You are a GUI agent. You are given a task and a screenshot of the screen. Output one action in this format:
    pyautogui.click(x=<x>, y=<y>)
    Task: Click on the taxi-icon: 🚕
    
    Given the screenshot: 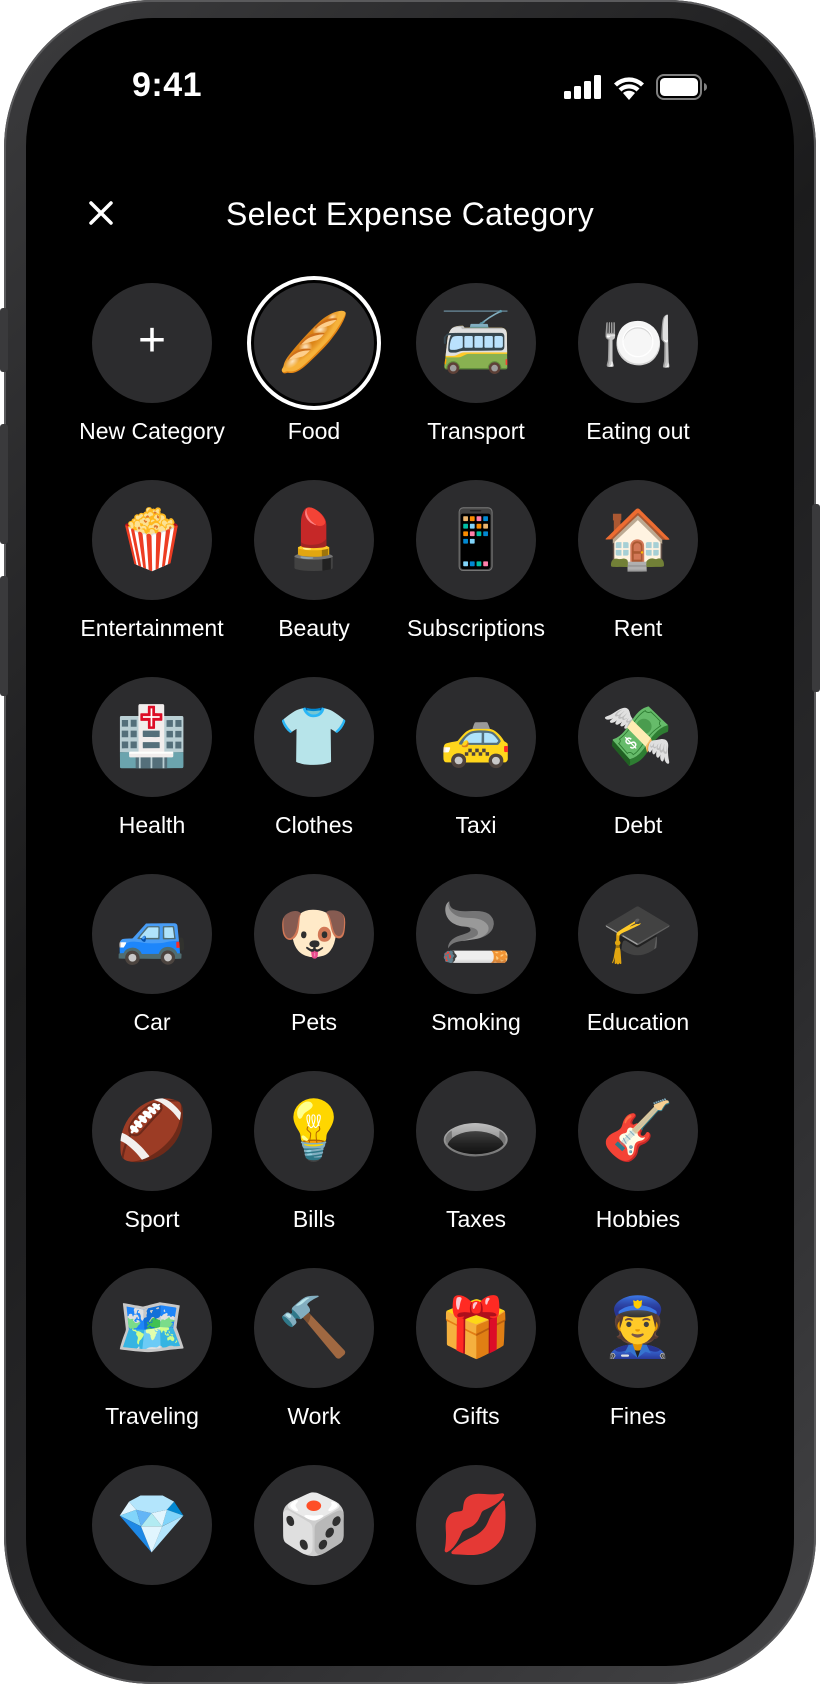 What is the action you would take?
    pyautogui.click(x=476, y=736)
    